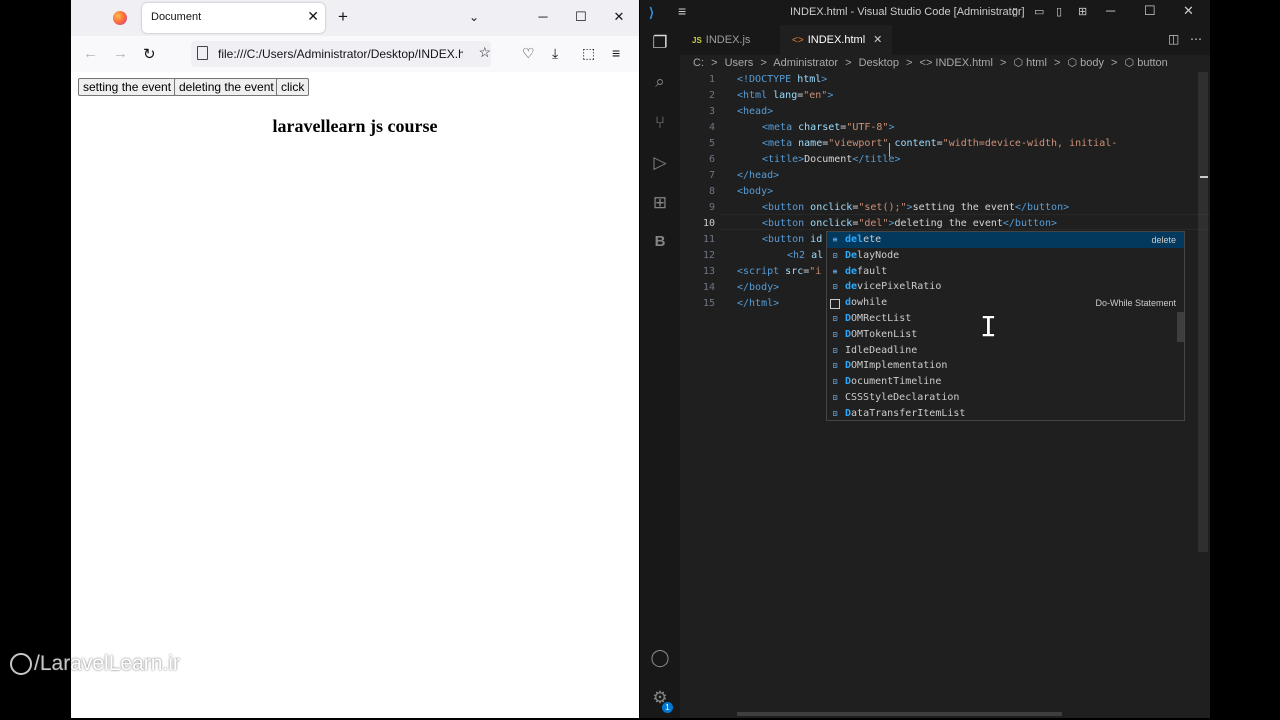  I want to click on suggestion-item: ⊡ DocumentTimeline, so click(1005, 382).